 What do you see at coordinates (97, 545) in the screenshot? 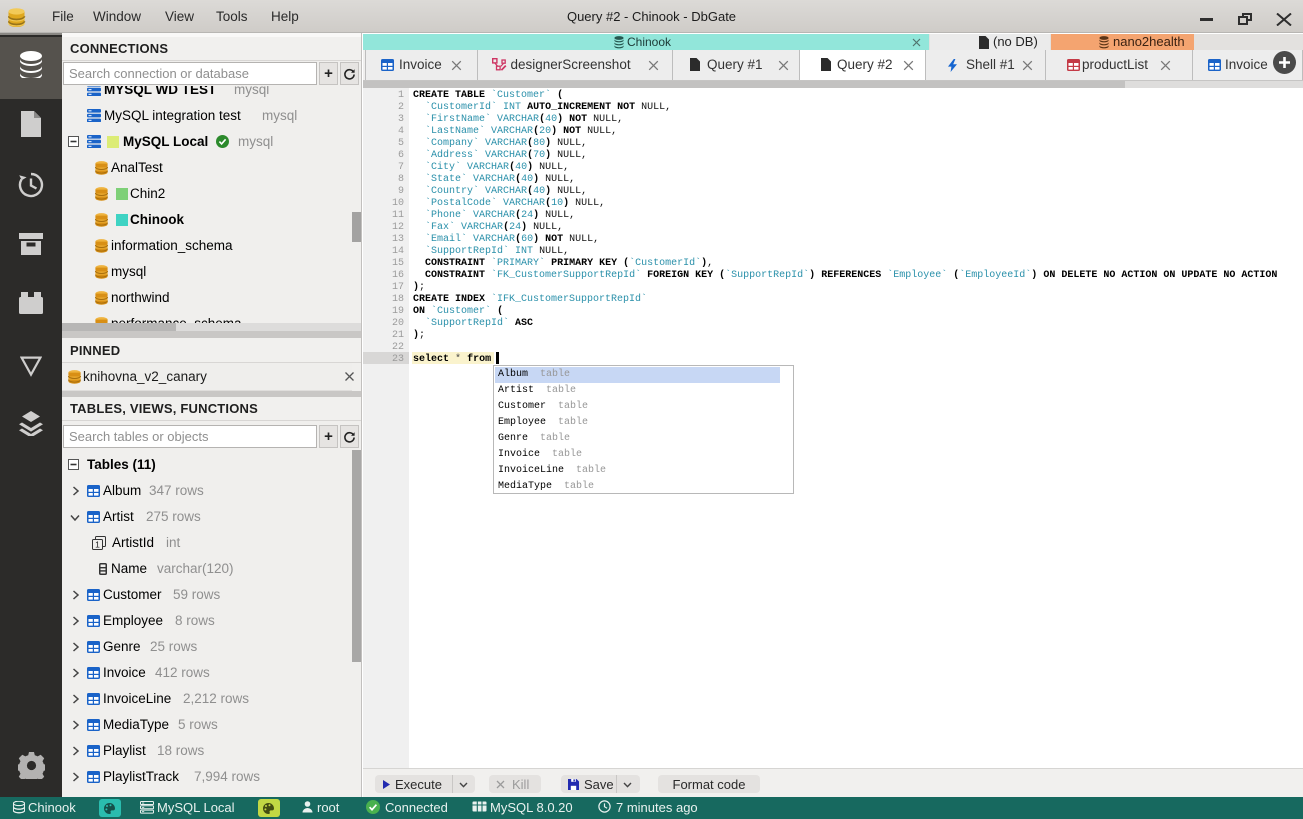
I see `svg-text: 1` at bounding box center [97, 545].